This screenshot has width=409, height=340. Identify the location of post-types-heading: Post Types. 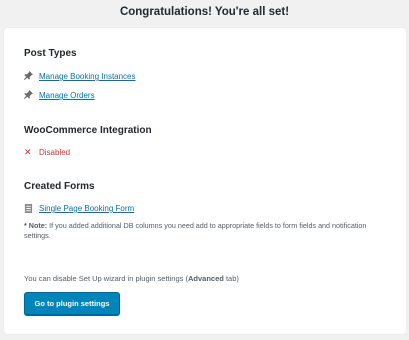
(50, 53).